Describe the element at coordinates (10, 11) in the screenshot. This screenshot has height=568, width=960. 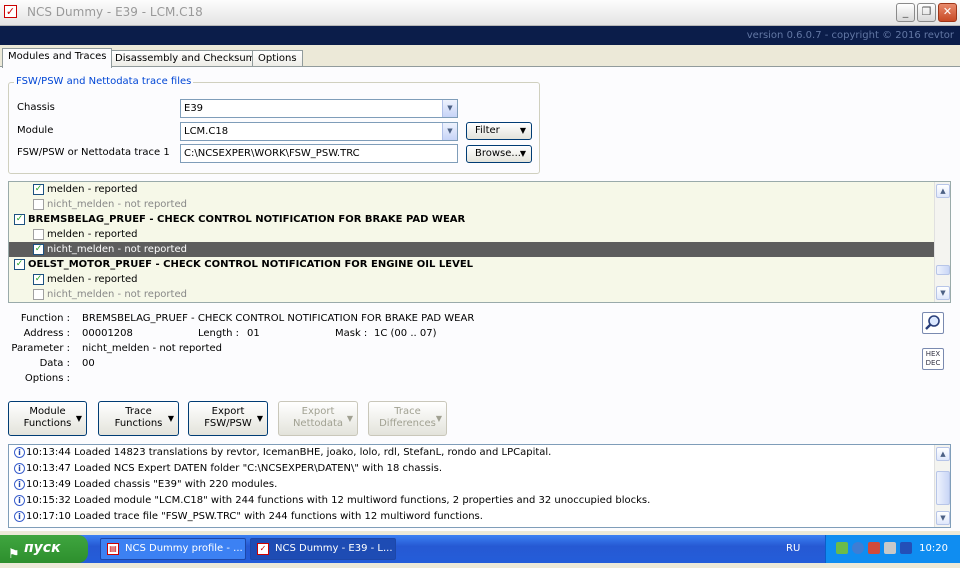
I see `app-checkbox-icon: ✓` at that location.